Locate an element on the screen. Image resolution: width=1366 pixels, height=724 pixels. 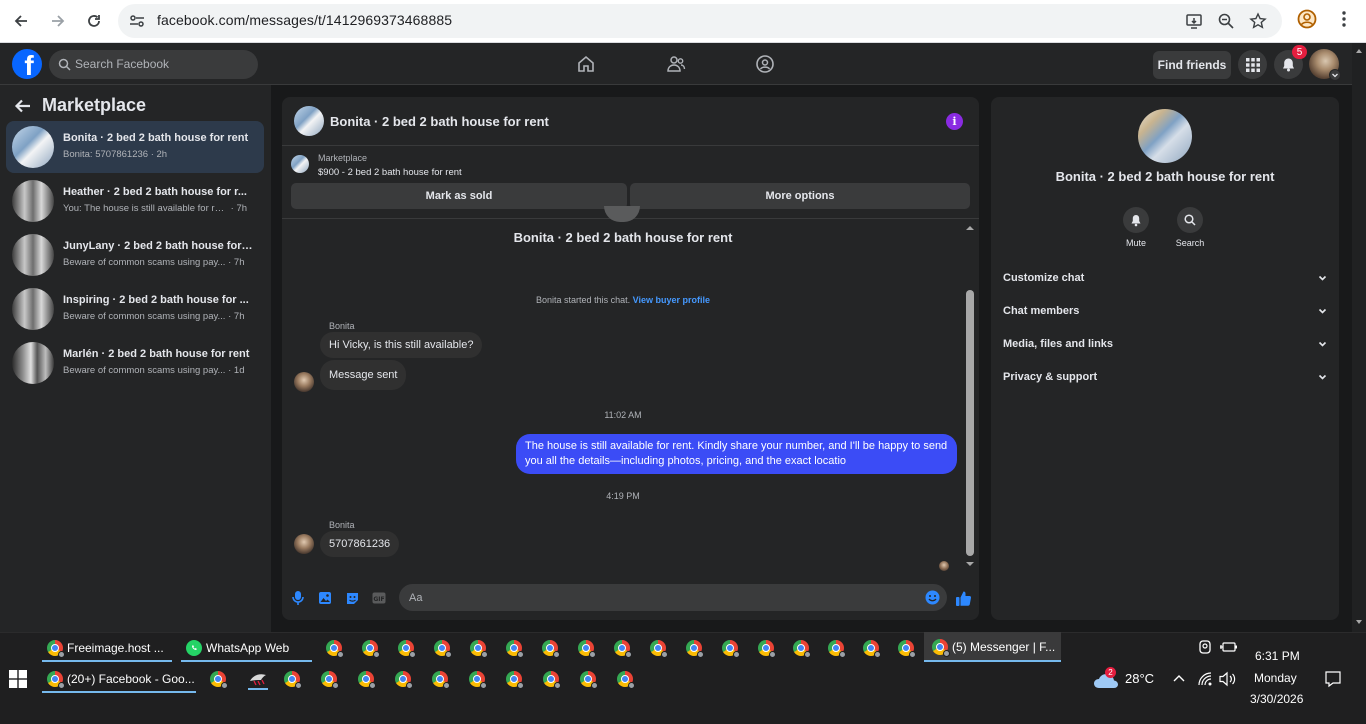
chat-title: Bonita · 2 bed 2 bath house for rent is located at coordinates (439, 121).